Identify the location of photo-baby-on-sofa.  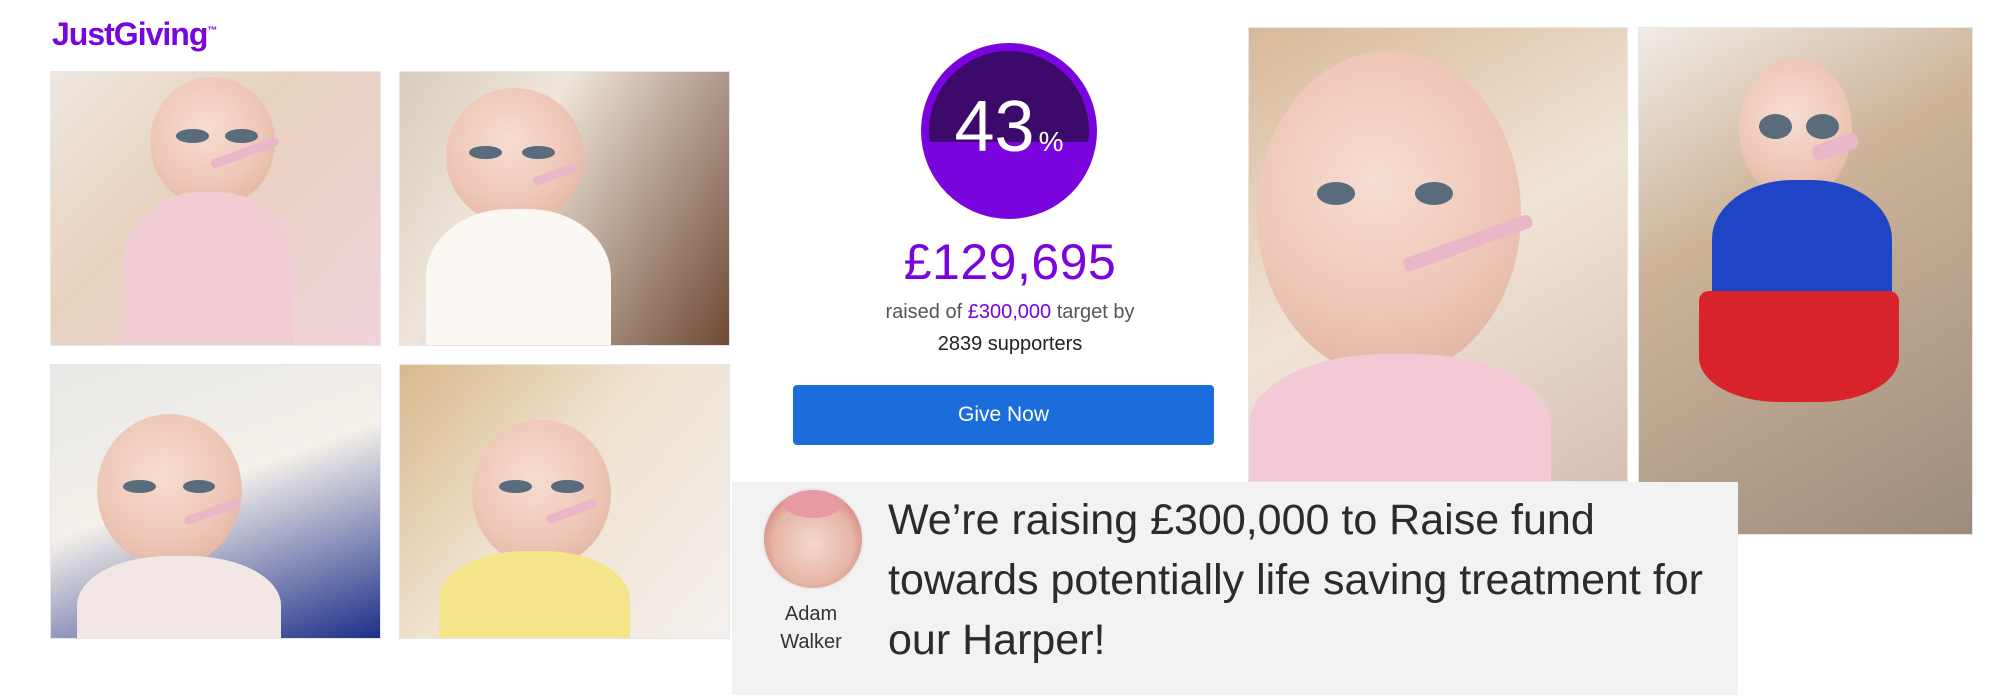
(564, 208).